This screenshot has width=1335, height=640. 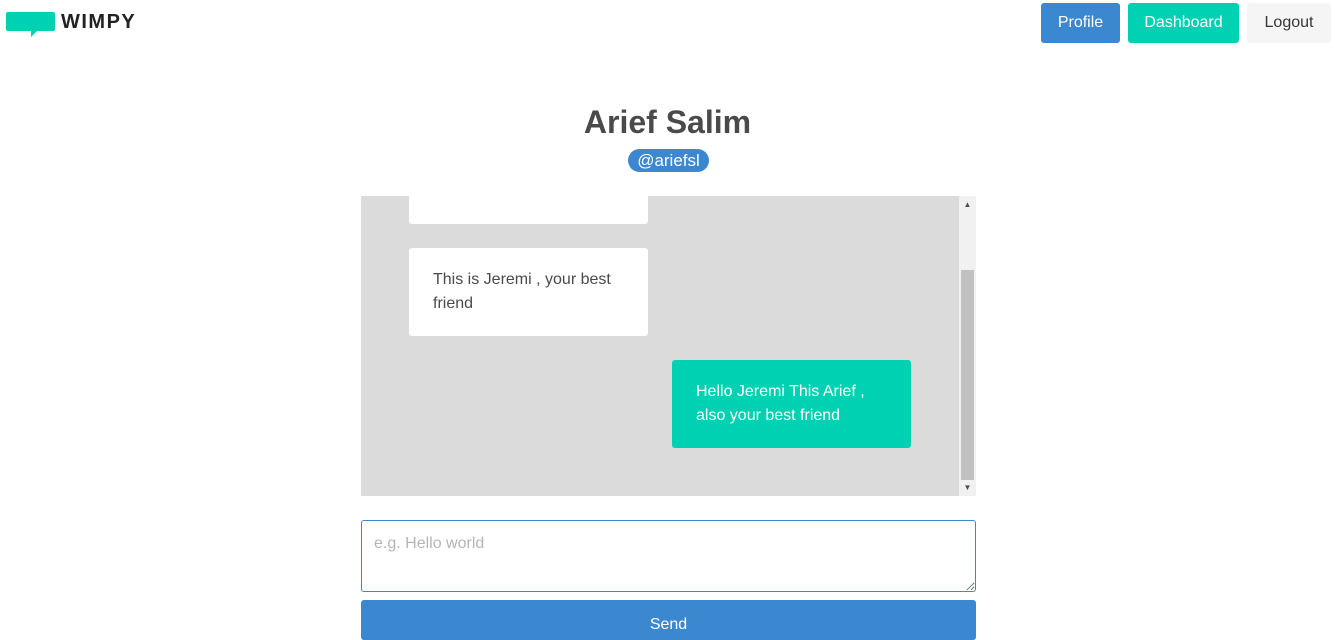 I want to click on navbar: WIMPY Profile Dashboard Logout, so click(x=667, y=25).